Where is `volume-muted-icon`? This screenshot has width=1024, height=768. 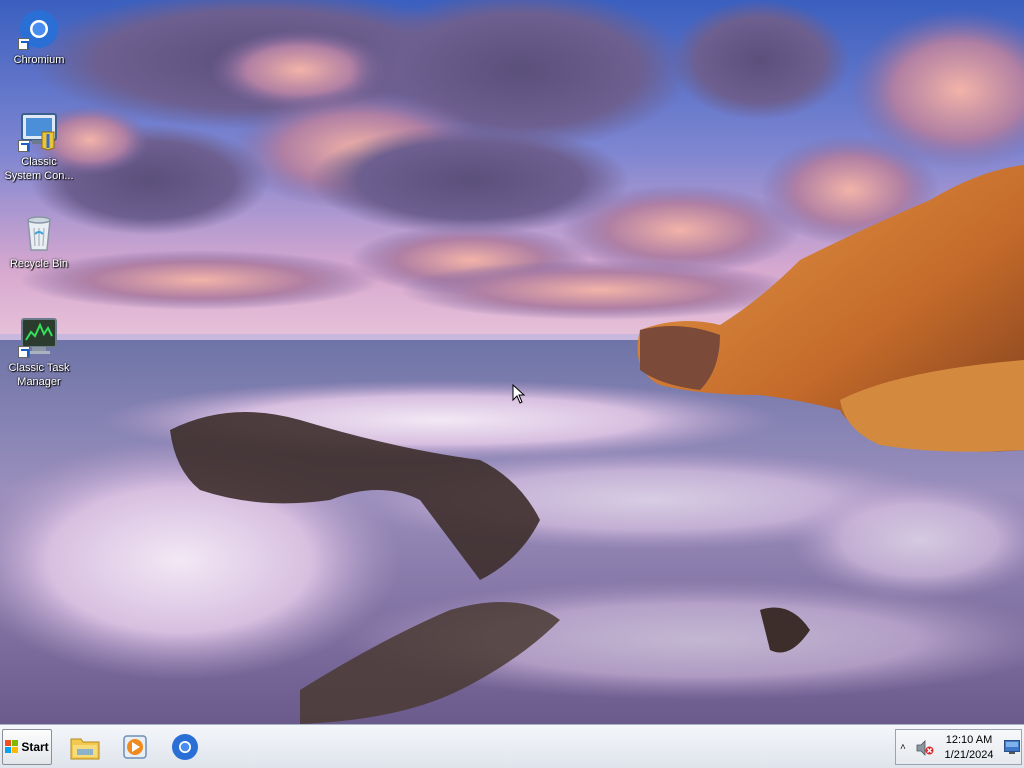 volume-muted-icon is located at coordinates (925, 748).